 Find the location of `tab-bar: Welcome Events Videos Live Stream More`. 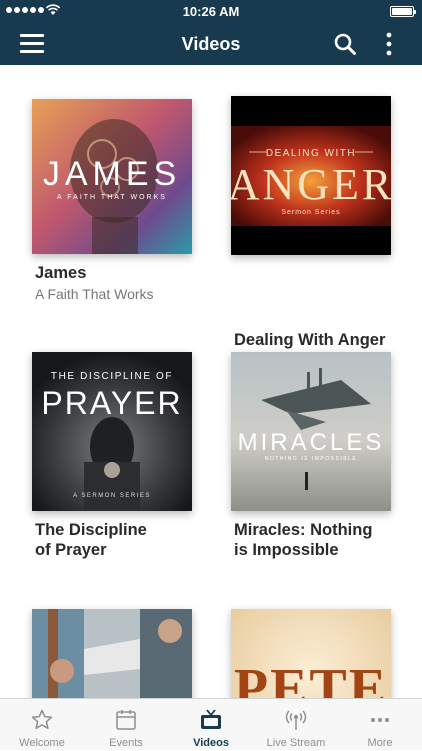

tab-bar: Welcome Events Videos Live Stream More is located at coordinates (211, 724).